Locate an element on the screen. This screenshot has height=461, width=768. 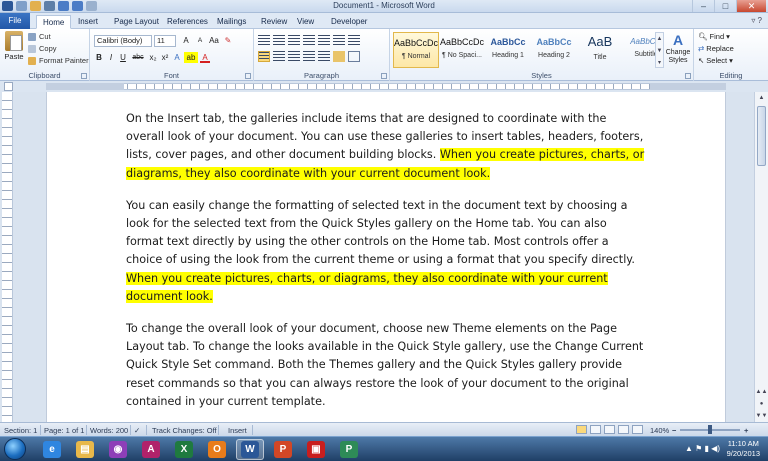
spellcheck-icon: ✓ is located at coordinates (137, 430).